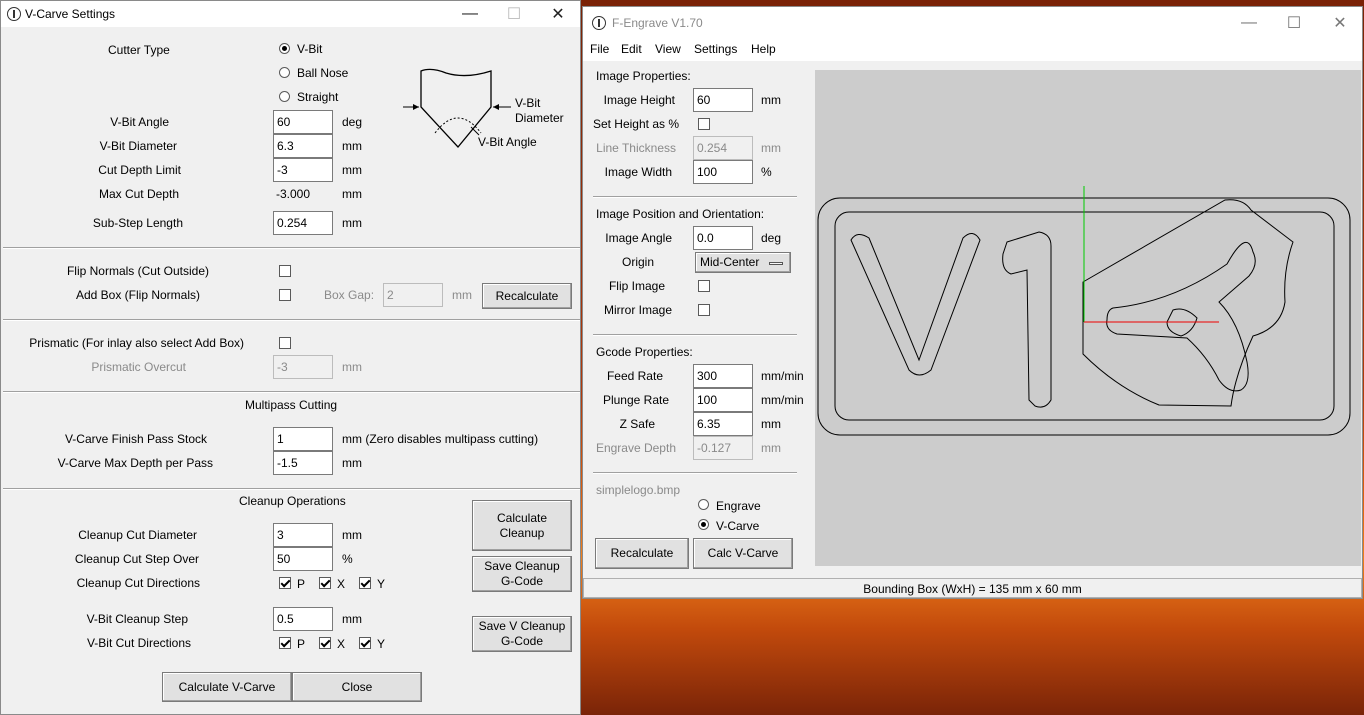 The height and width of the screenshot is (715, 1364). Describe the element at coordinates (135, 463) in the screenshot. I see `max-depth-pass-label: V-Carve Max Depth per Pass` at that location.